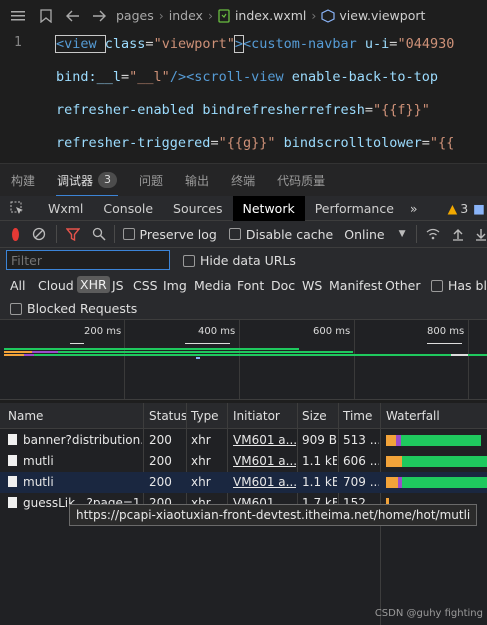 The width and height of the screenshot is (487, 625). Describe the element at coordinates (18, 285) in the screenshot. I see `type-filter-all: All` at that location.